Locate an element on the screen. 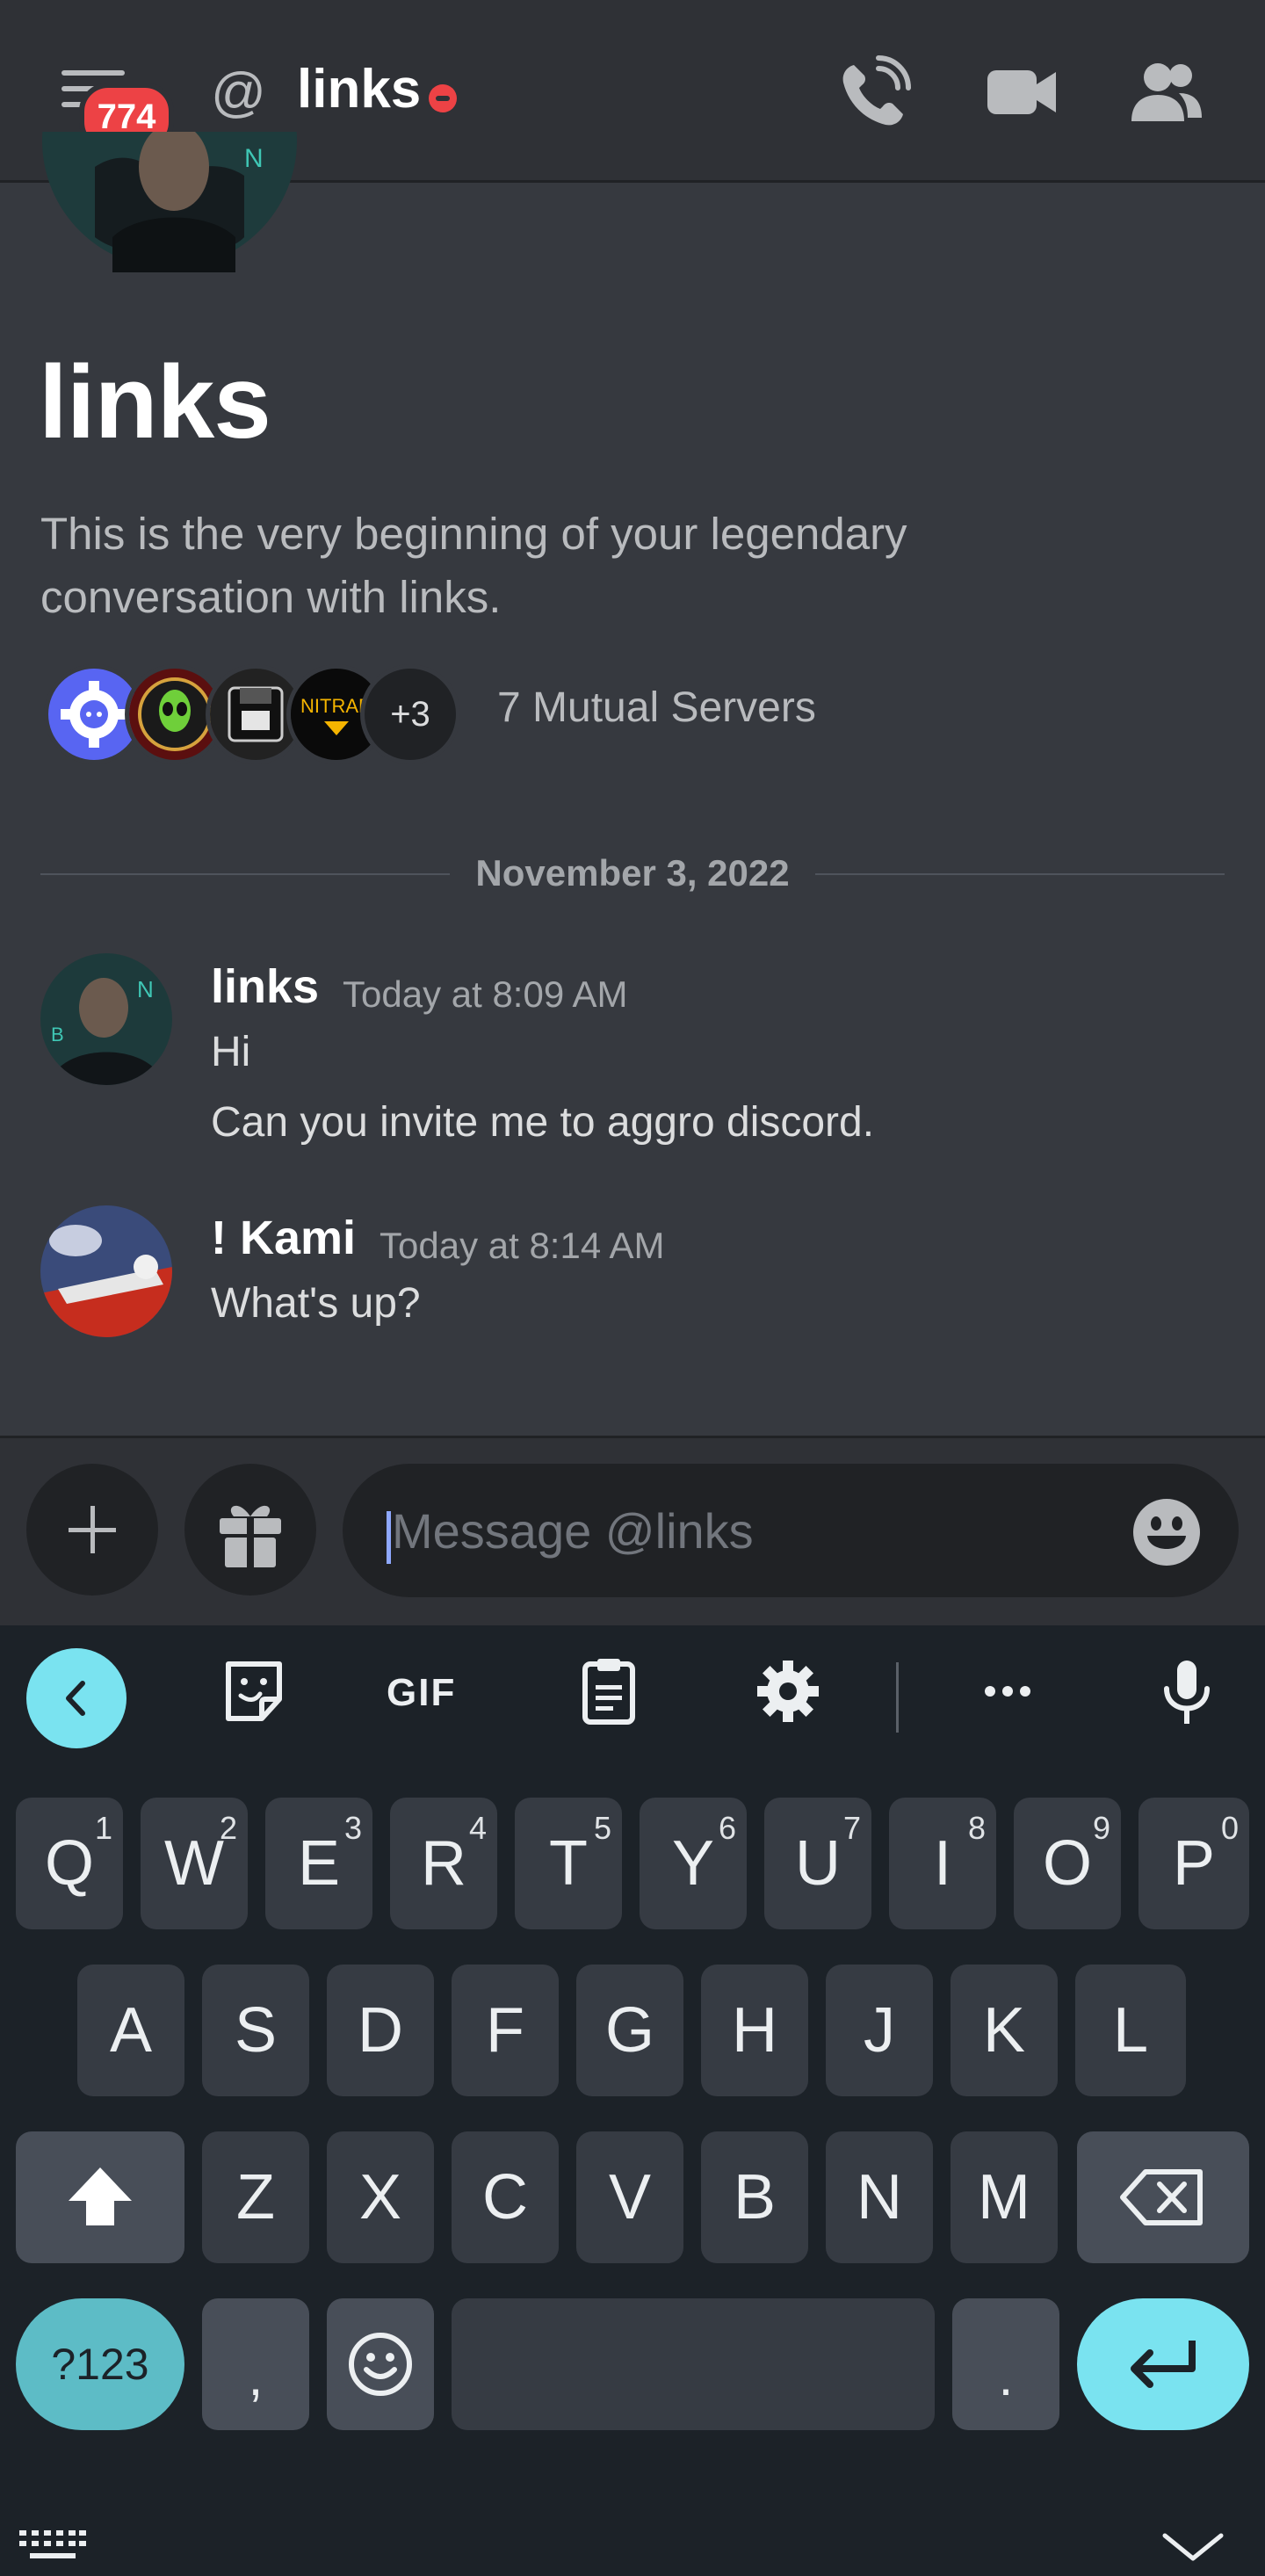  header-title: links is located at coordinates (359, 89).